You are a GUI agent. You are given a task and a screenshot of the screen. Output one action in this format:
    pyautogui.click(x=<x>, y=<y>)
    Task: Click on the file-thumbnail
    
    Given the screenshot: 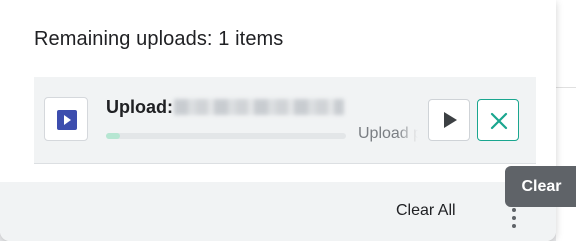 What is the action you would take?
    pyautogui.click(x=66, y=119)
    